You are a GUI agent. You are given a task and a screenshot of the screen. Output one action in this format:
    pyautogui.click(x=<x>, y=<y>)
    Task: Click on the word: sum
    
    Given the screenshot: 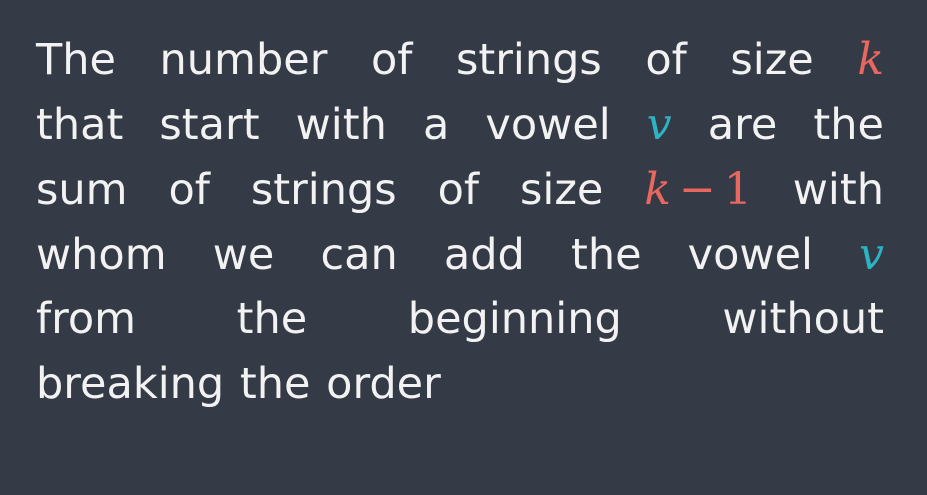 What is the action you would take?
    pyautogui.click(x=82, y=190)
    